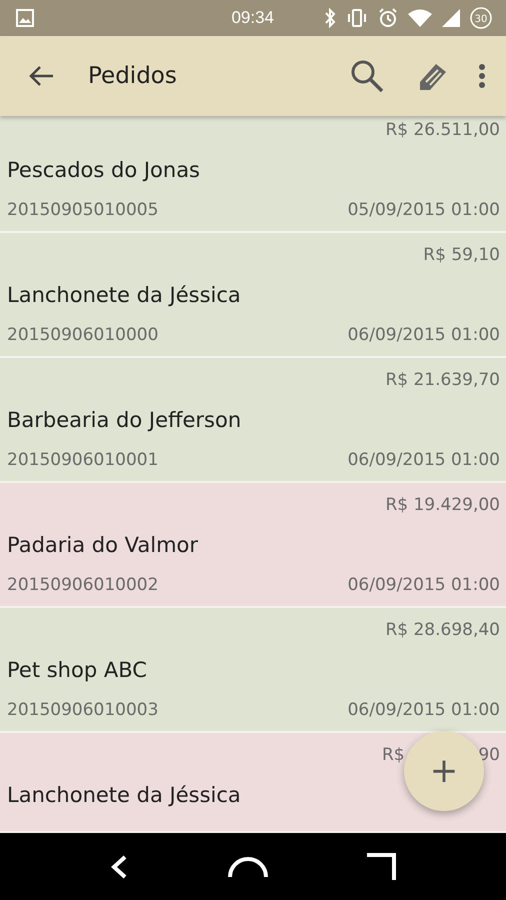  Describe the element at coordinates (481, 18) in the screenshot. I see `battery-icon: 30` at that location.